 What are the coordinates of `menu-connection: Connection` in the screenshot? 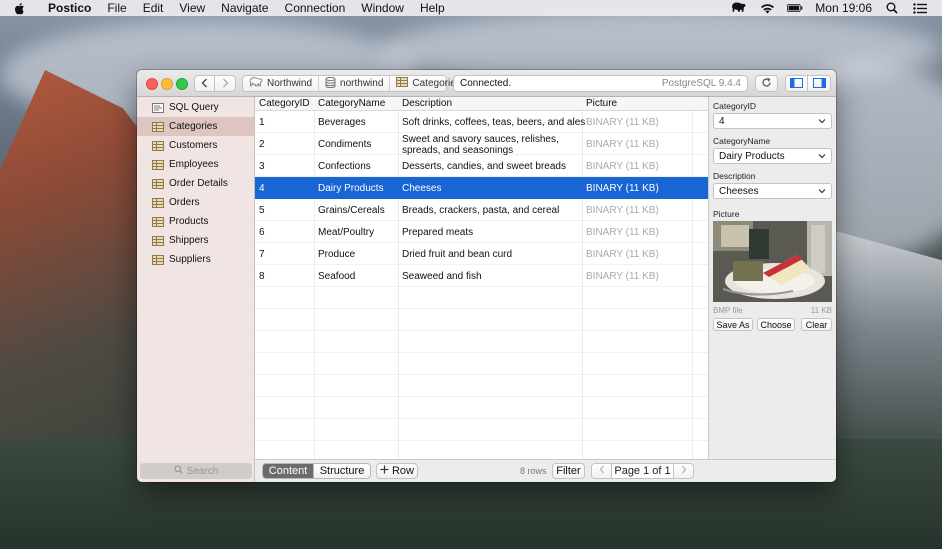 It's located at (315, 8).